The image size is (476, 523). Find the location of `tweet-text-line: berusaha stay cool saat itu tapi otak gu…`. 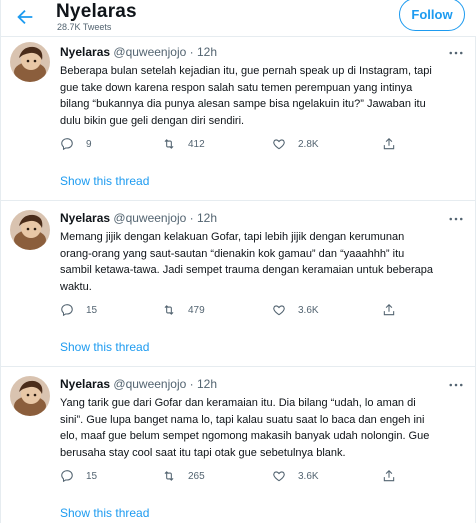

tweet-text-line: berusaha stay cool saat itu tapi otak gu… is located at coordinates (203, 452).